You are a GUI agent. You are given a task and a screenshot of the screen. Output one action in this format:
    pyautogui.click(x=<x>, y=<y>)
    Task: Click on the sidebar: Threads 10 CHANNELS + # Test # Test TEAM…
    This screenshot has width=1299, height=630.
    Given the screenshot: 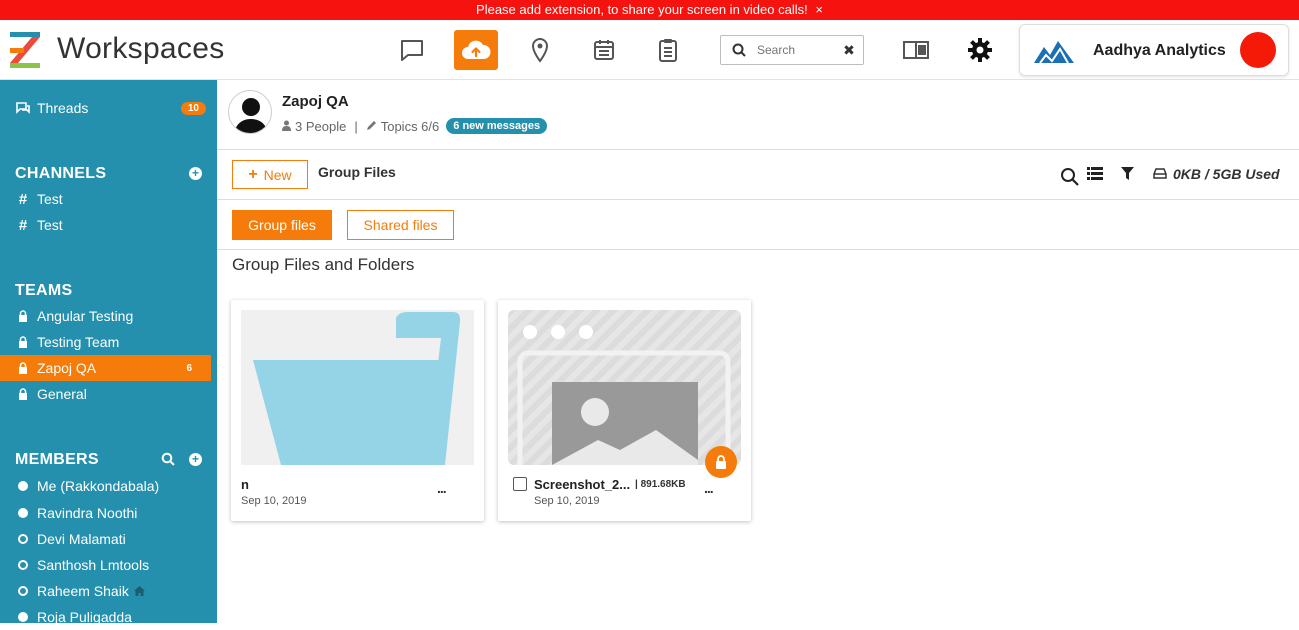 What is the action you would take?
    pyautogui.click(x=108, y=352)
    